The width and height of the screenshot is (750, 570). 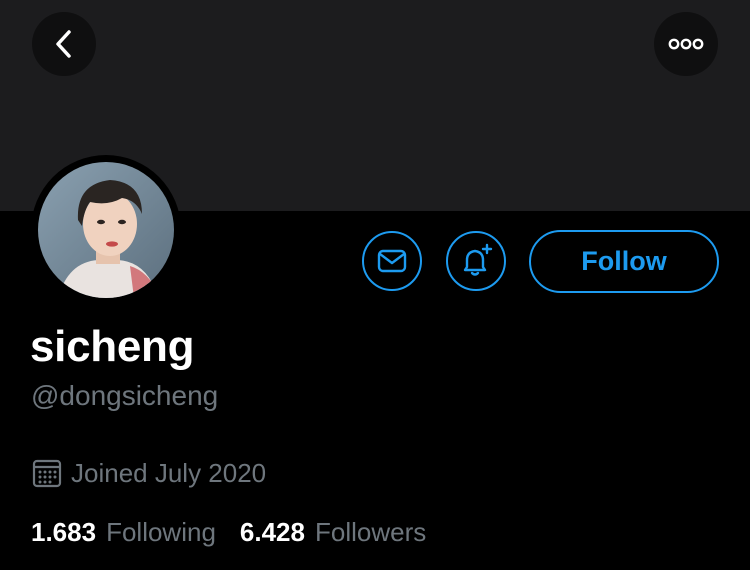 I want to click on following-link: 1.683 Following, so click(x=123, y=532).